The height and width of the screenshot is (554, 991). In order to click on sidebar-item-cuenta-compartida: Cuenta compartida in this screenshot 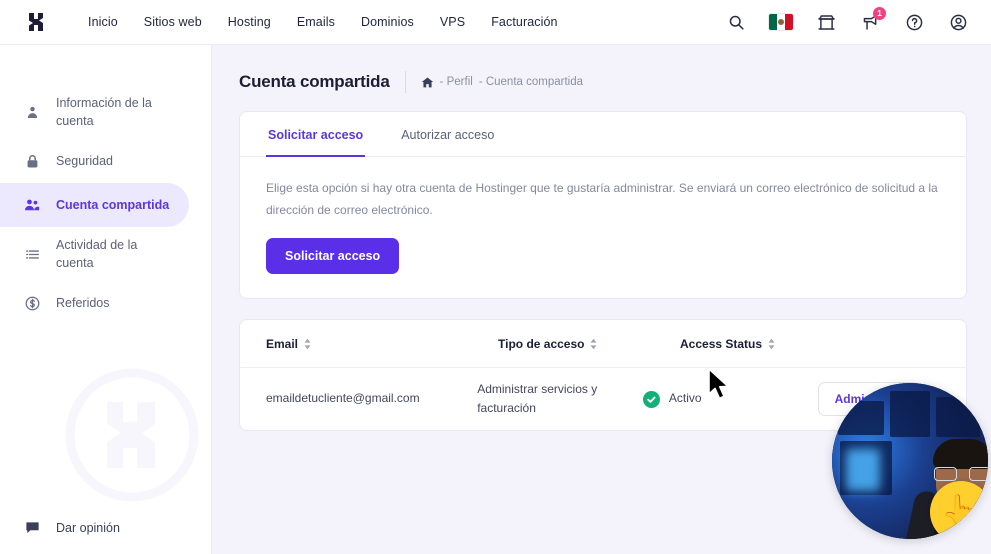, I will do `click(94, 205)`.